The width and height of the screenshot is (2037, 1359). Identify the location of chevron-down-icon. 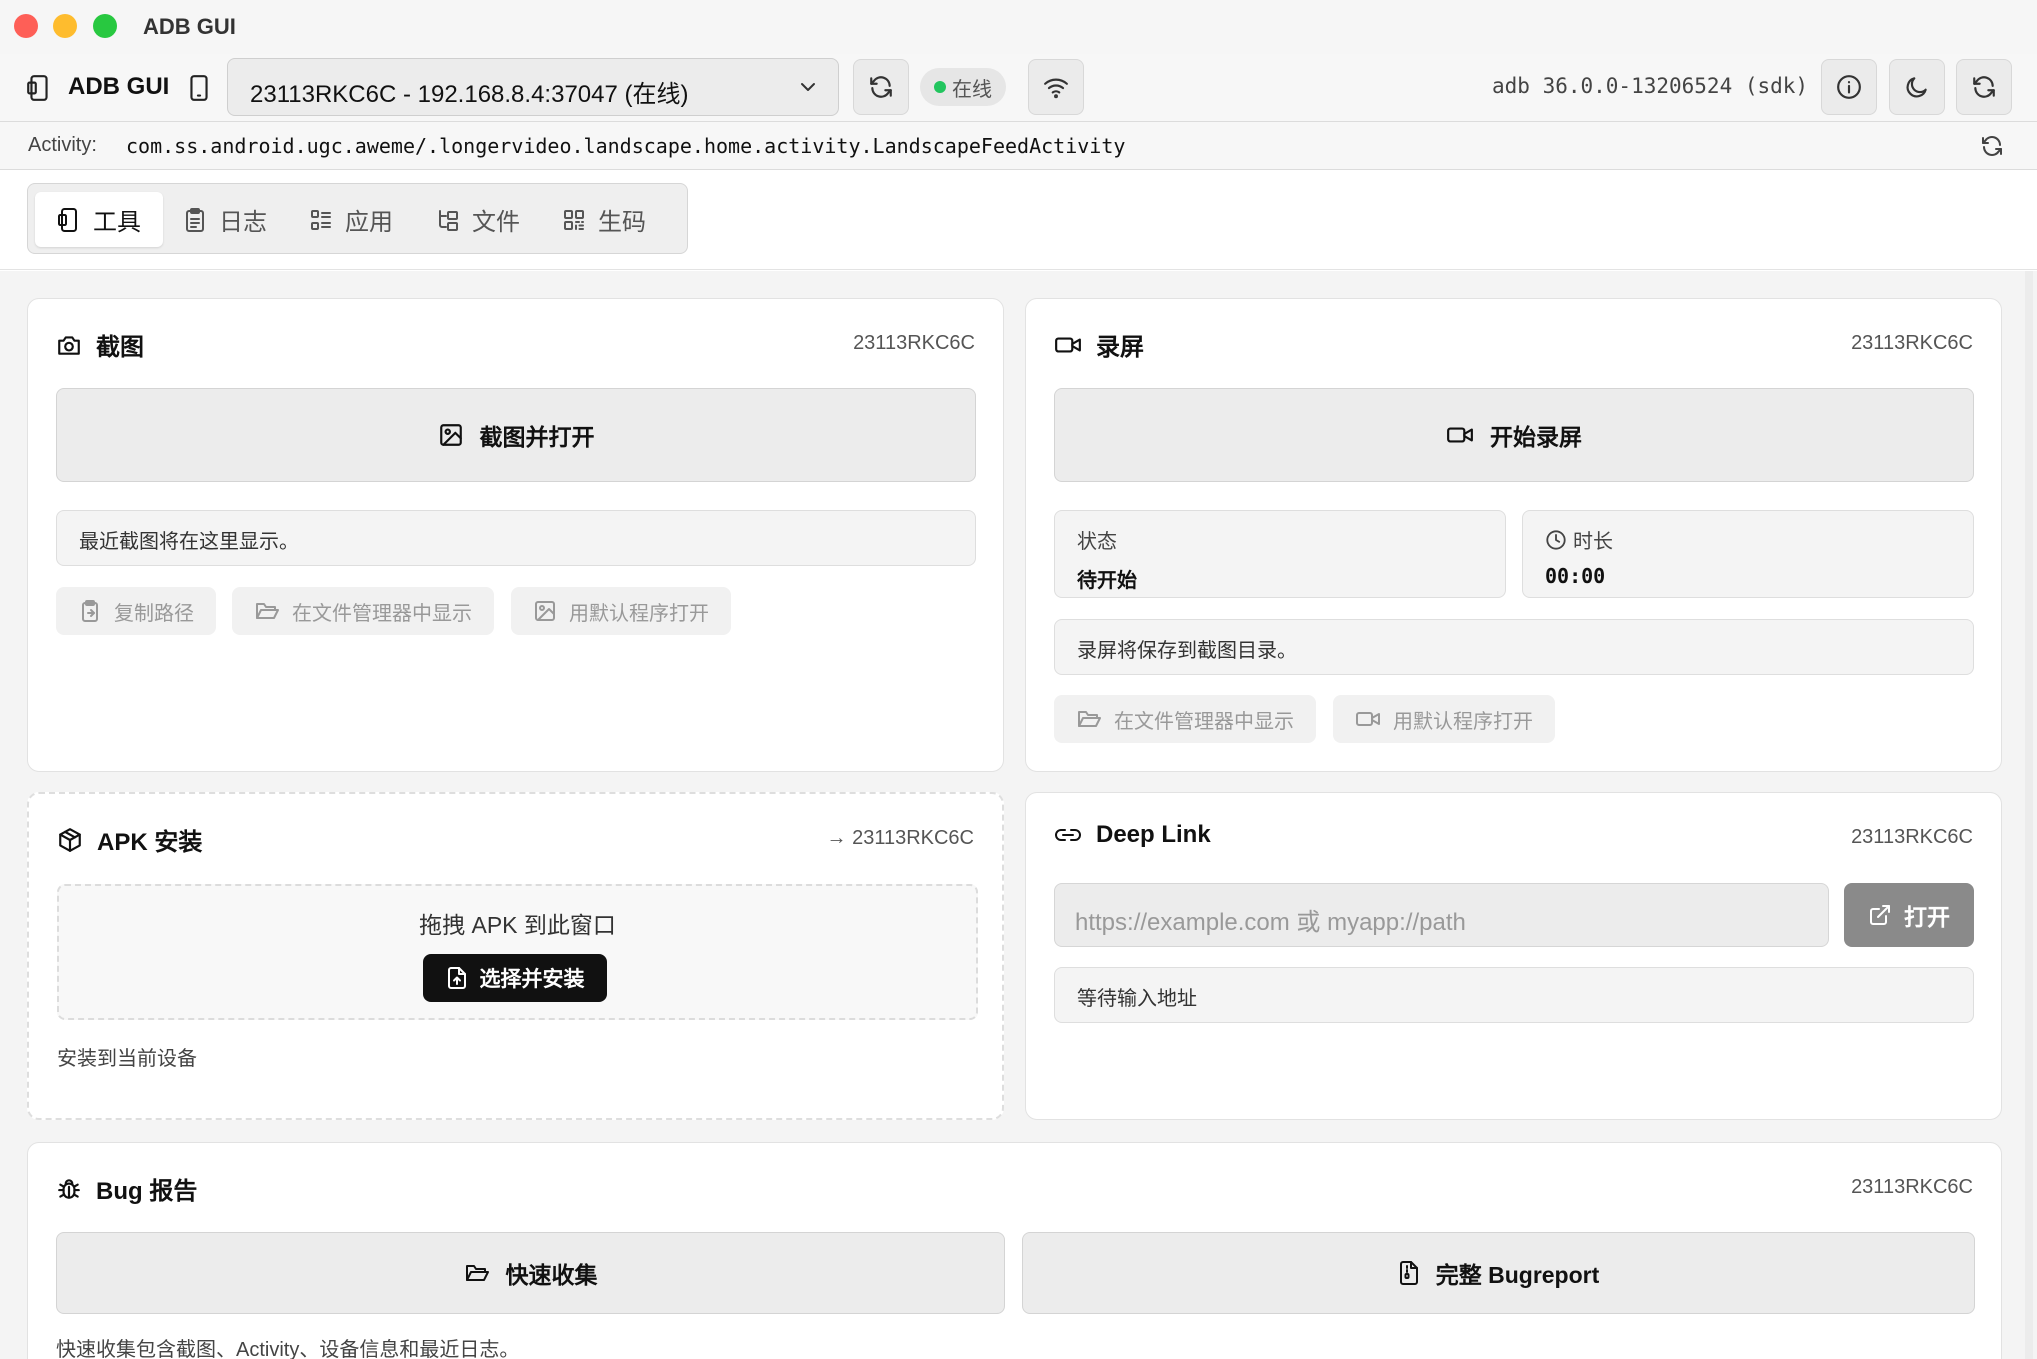
(808, 87).